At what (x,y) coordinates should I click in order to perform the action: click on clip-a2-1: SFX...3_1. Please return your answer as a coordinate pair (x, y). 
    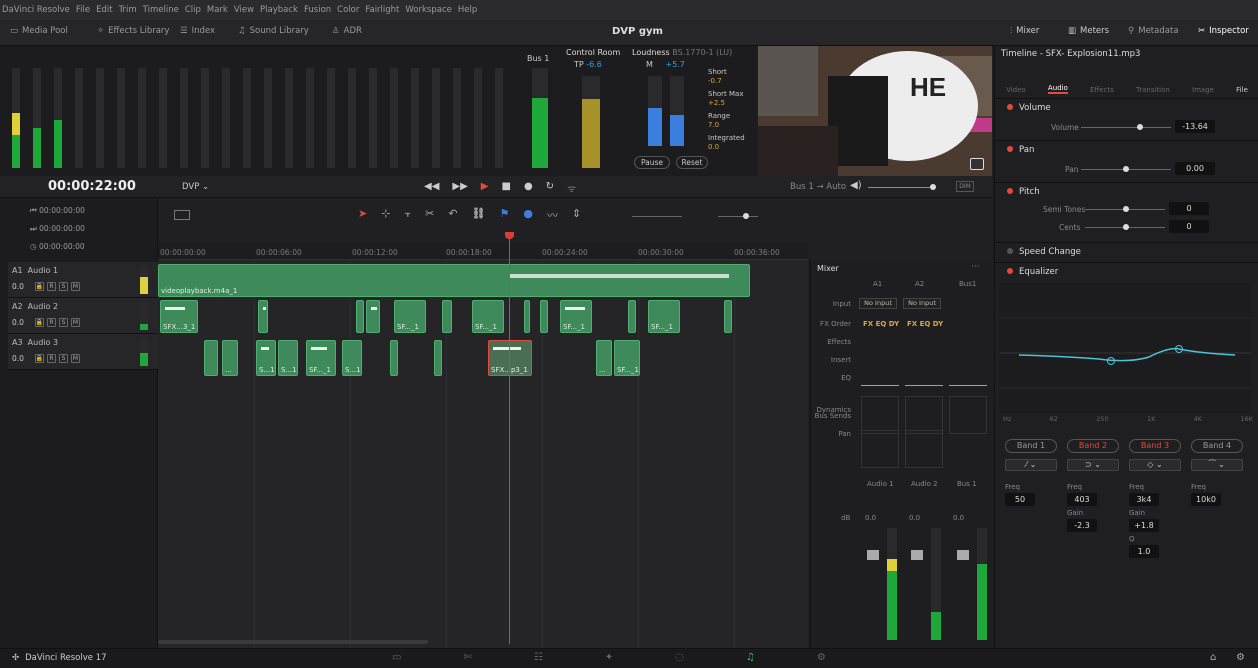
    Looking at the image, I should click on (179, 316).